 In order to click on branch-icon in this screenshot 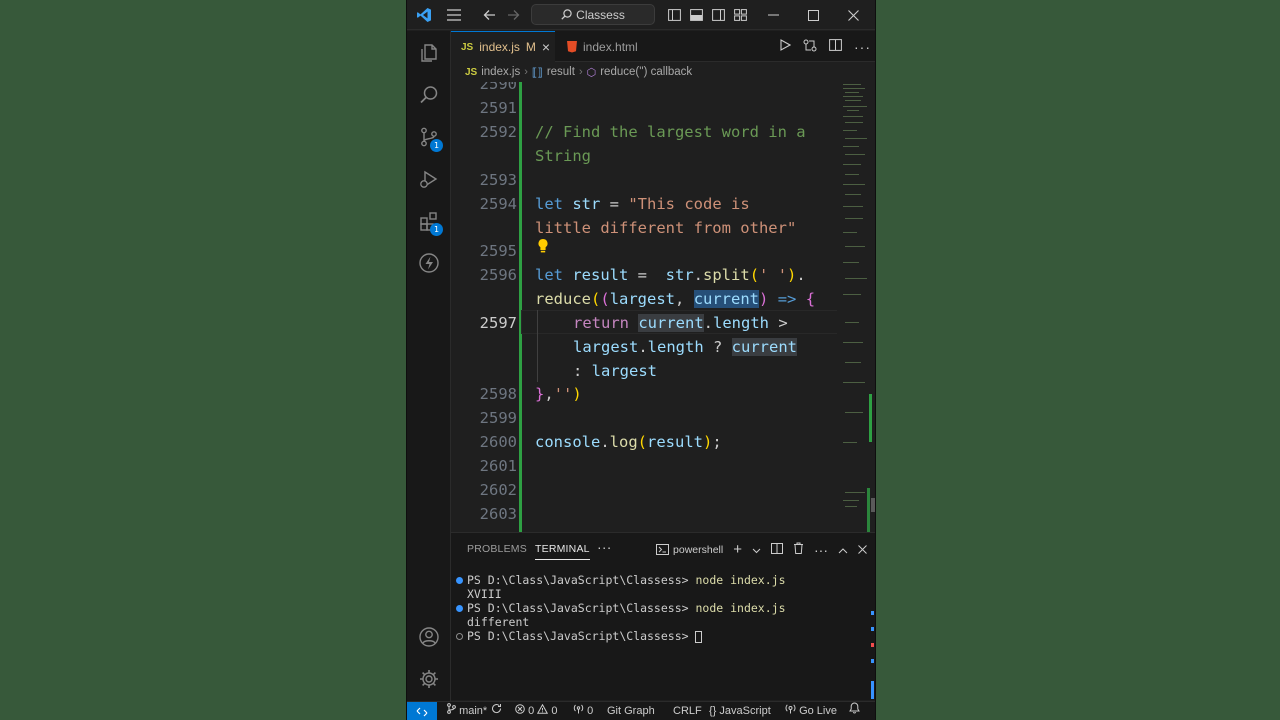, I will do `click(451, 708)`.